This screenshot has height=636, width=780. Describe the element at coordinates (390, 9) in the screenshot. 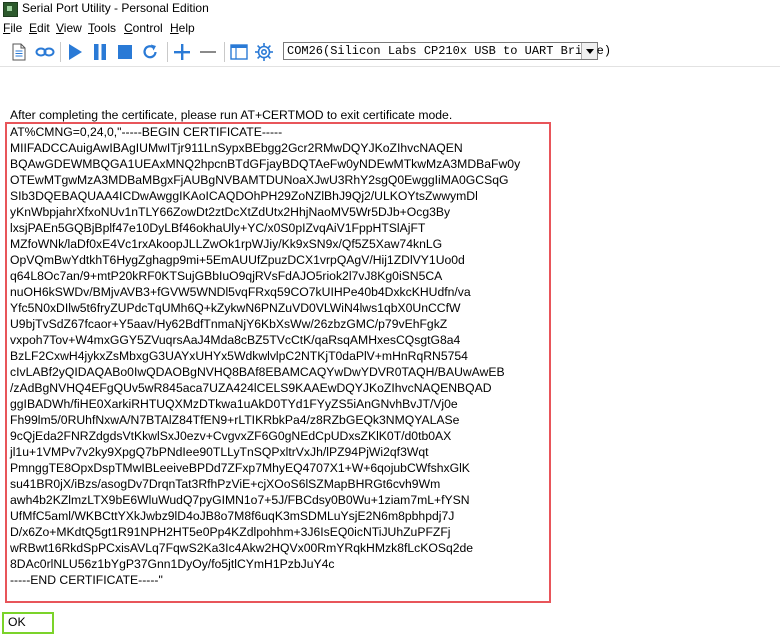

I see `title-bar: Serial Port Utility - Personal Edition` at that location.